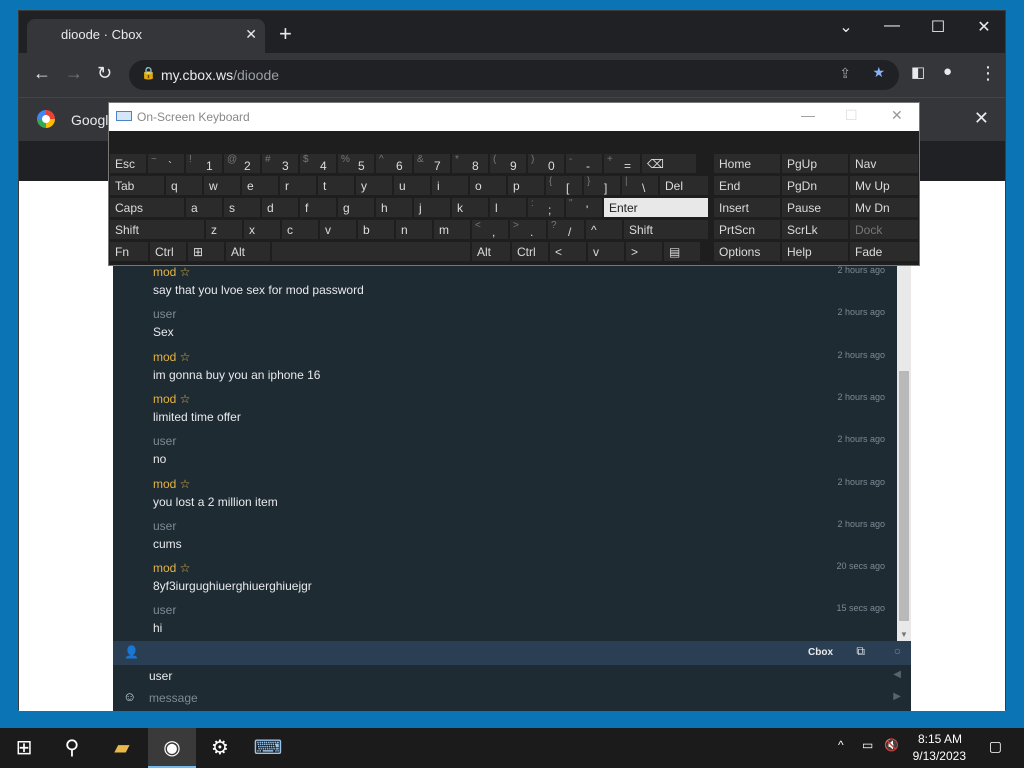 The height and width of the screenshot is (768, 1024). What do you see at coordinates (568, 251) in the screenshot?
I see `osk-key: <` at bounding box center [568, 251].